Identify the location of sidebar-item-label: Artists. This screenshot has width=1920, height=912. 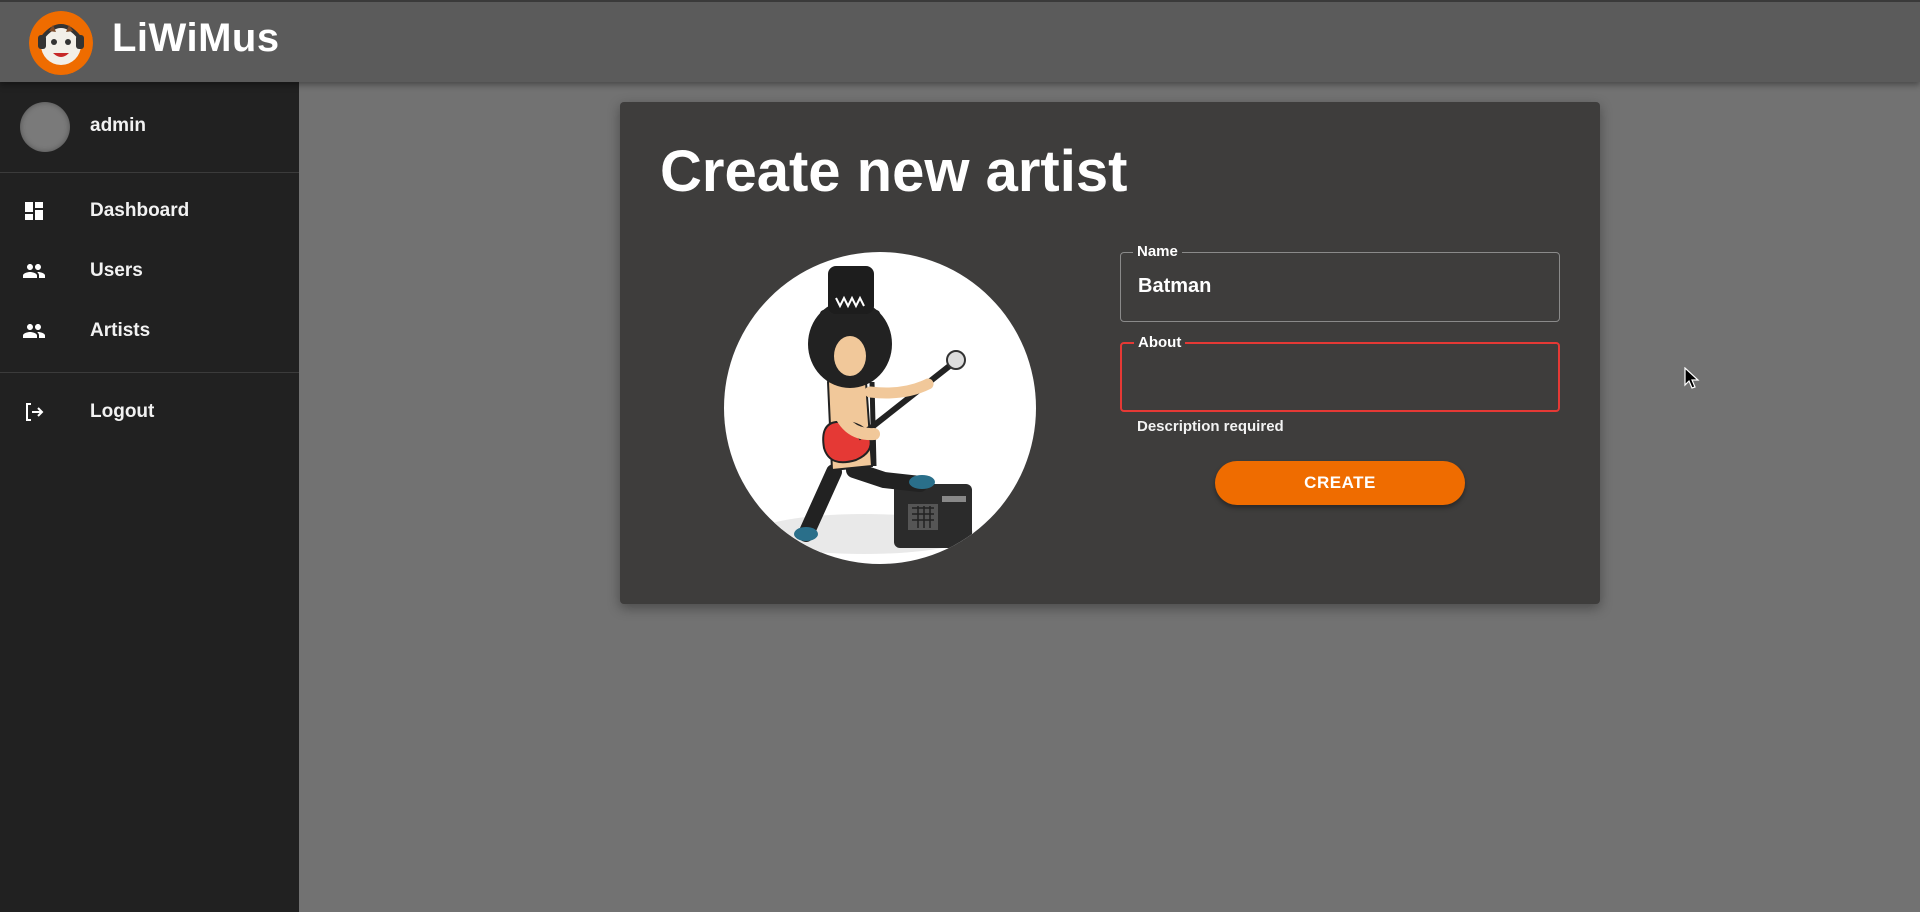
(120, 330).